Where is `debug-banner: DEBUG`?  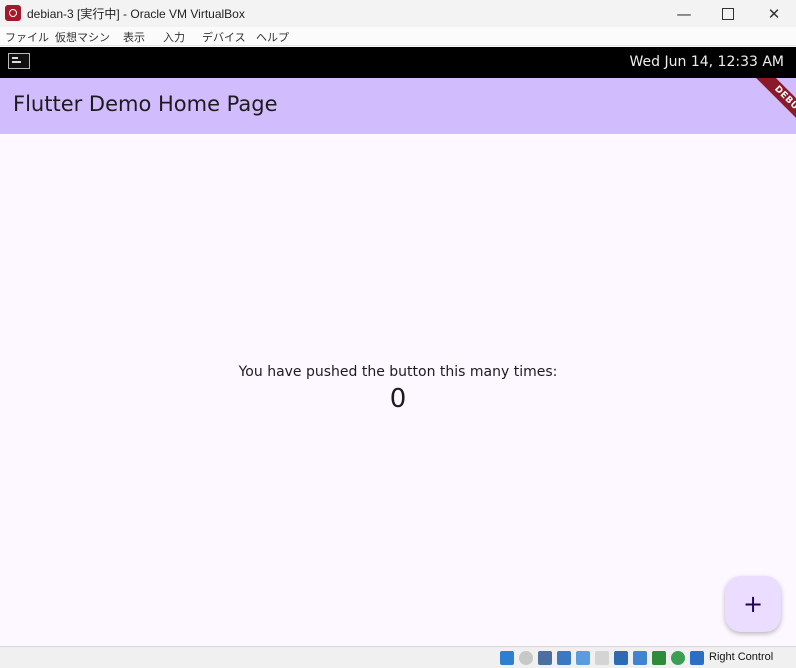
debug-banner: DEBUG is located at coordinates (774, 106).